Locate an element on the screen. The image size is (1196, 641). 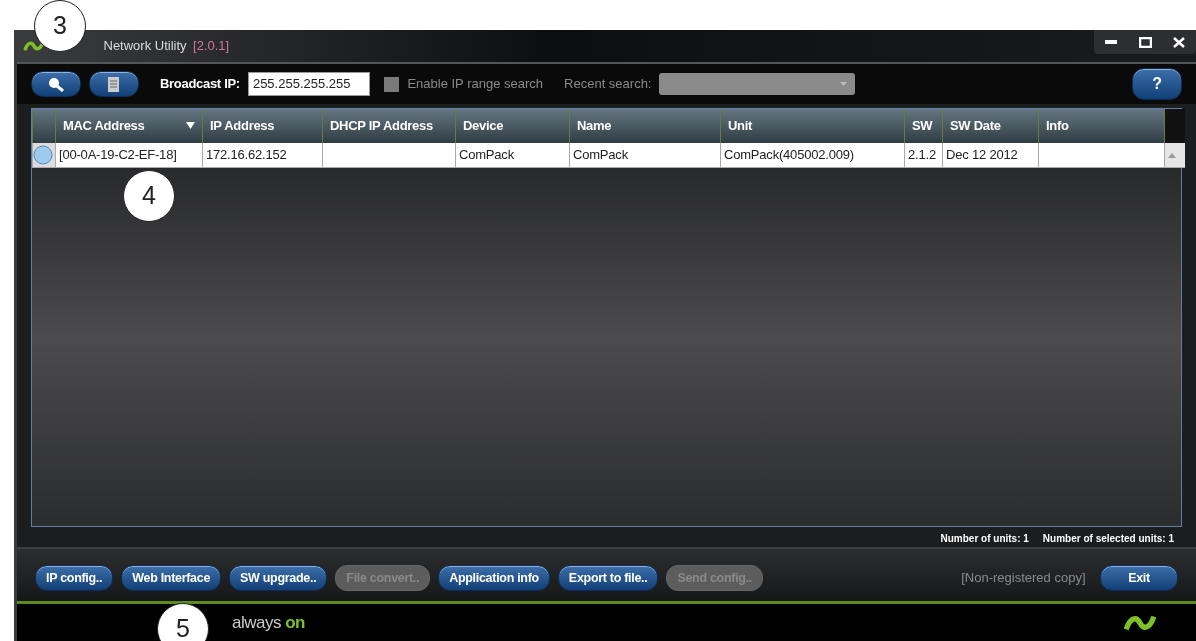
version-label: [2.0.1] is located at coordinates (211, 46).